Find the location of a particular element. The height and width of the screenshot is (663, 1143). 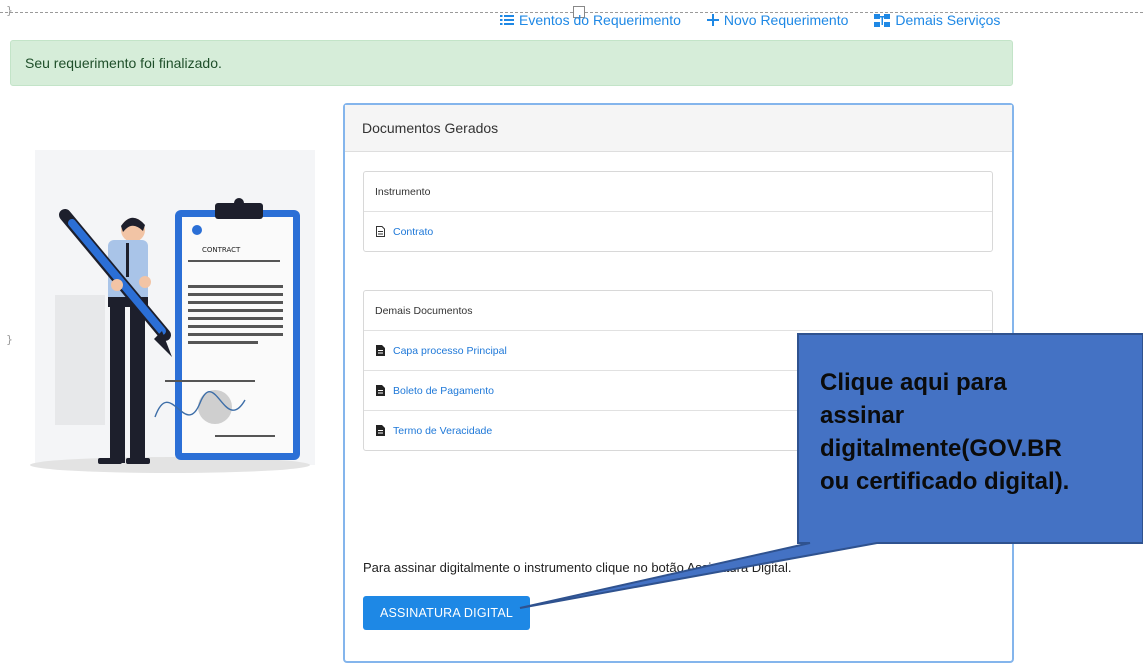

document-link-contrato: Contrato is located at coordinates (678, 231).